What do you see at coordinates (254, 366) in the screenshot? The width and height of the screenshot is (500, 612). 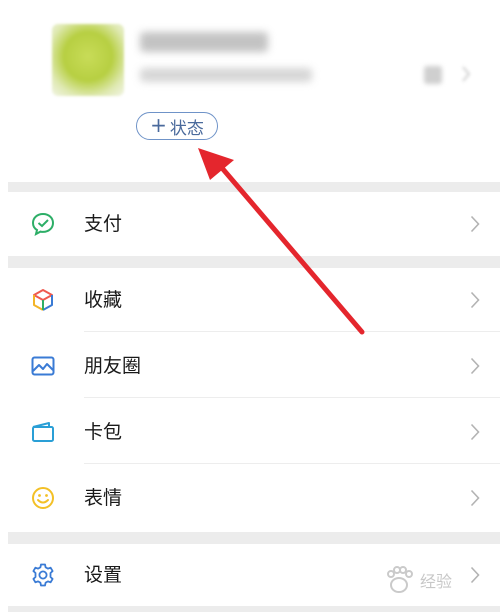 I see `menu-item-moments: 朋友圈` at bounding box center [254, 366].